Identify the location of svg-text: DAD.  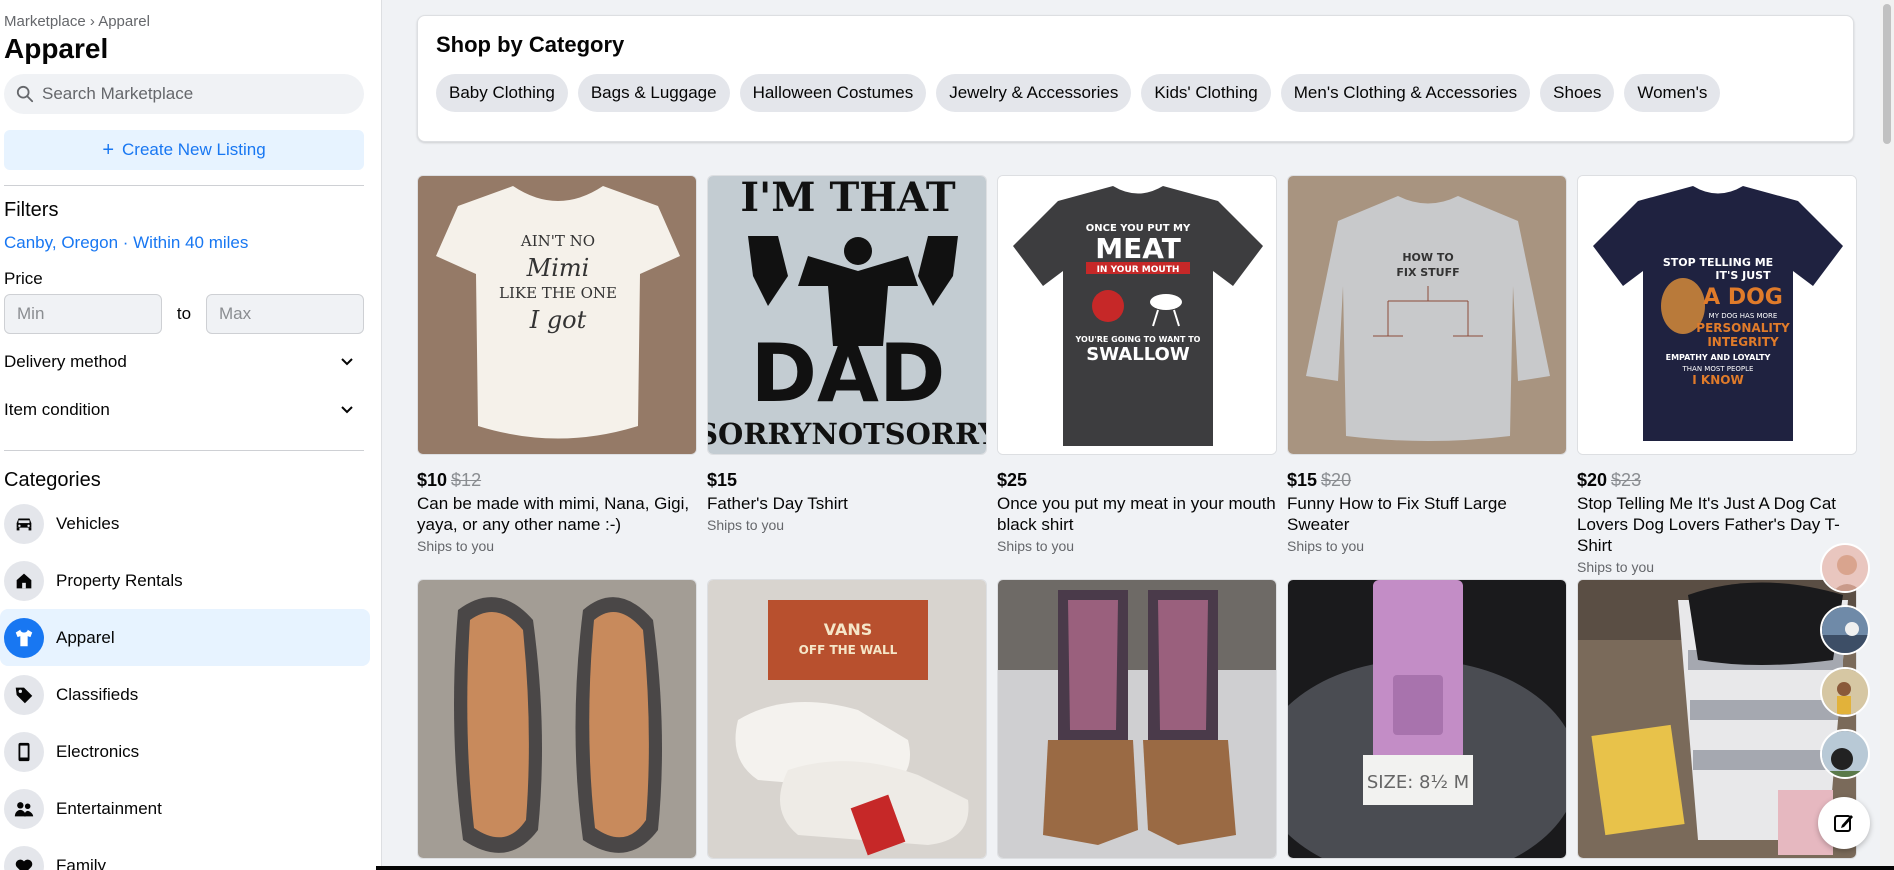
(848, 373).